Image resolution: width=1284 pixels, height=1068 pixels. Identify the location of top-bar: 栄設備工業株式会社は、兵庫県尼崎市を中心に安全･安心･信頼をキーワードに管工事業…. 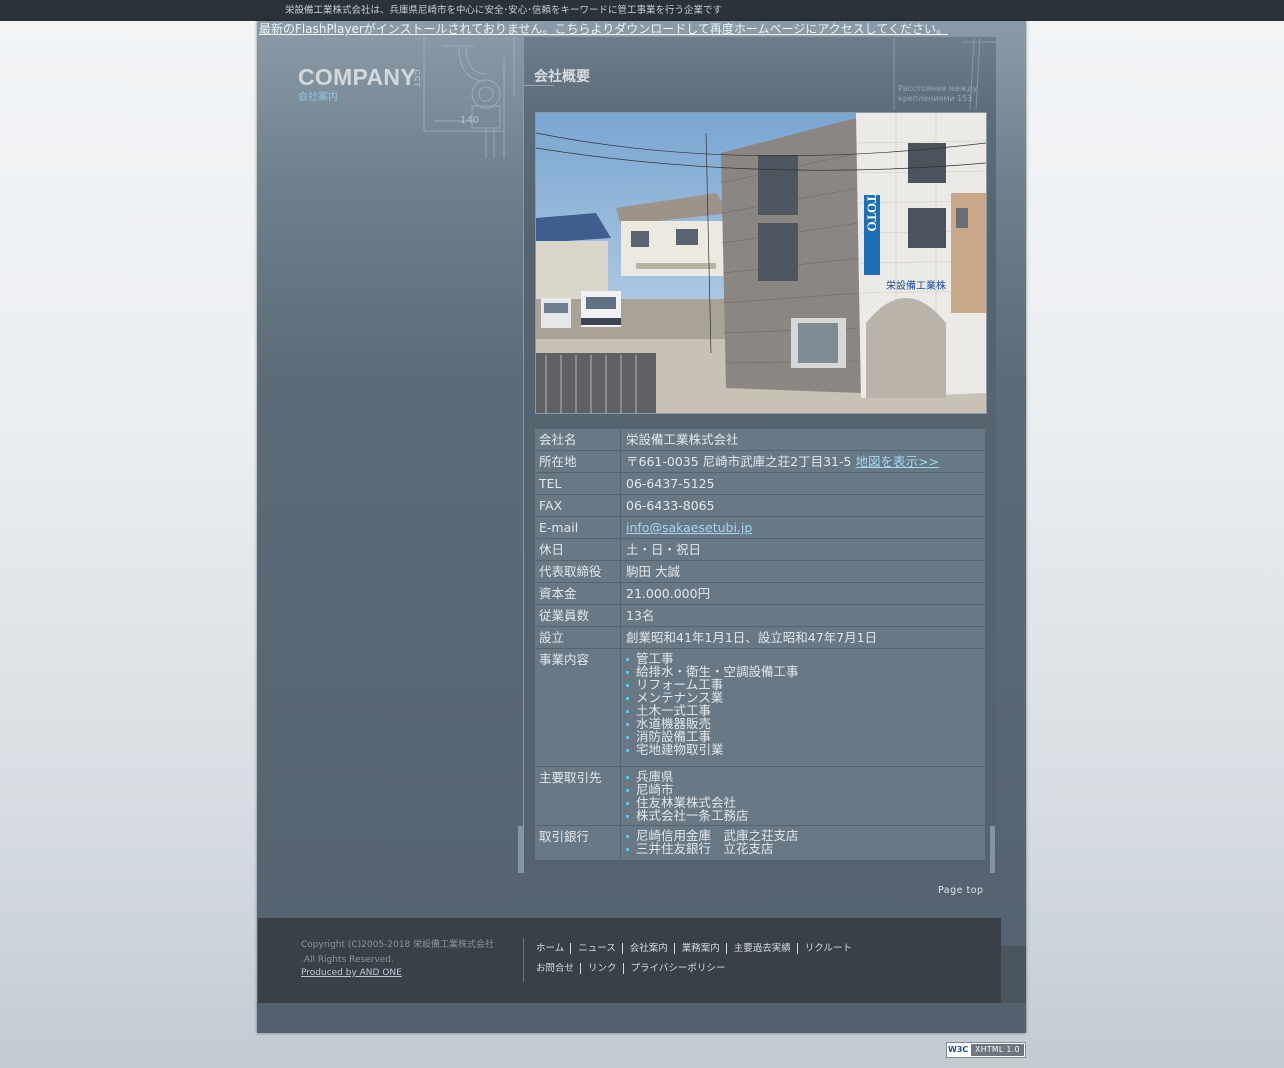
(642, 10).